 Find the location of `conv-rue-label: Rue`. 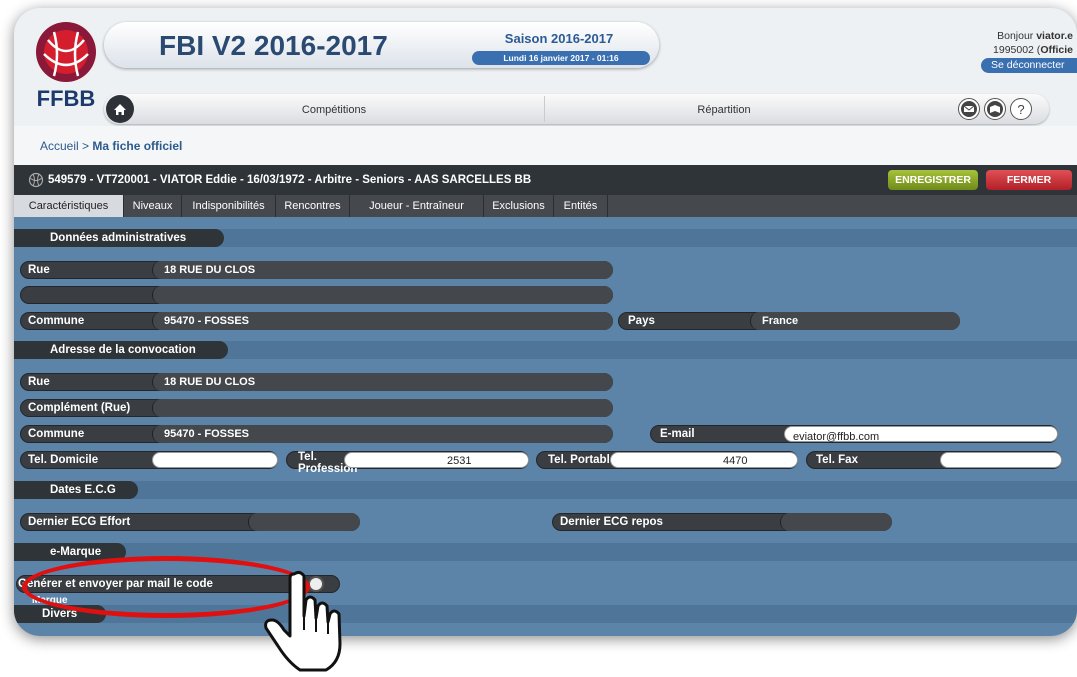

conv-rue-label: Rue is located at coordinates (39, 382).